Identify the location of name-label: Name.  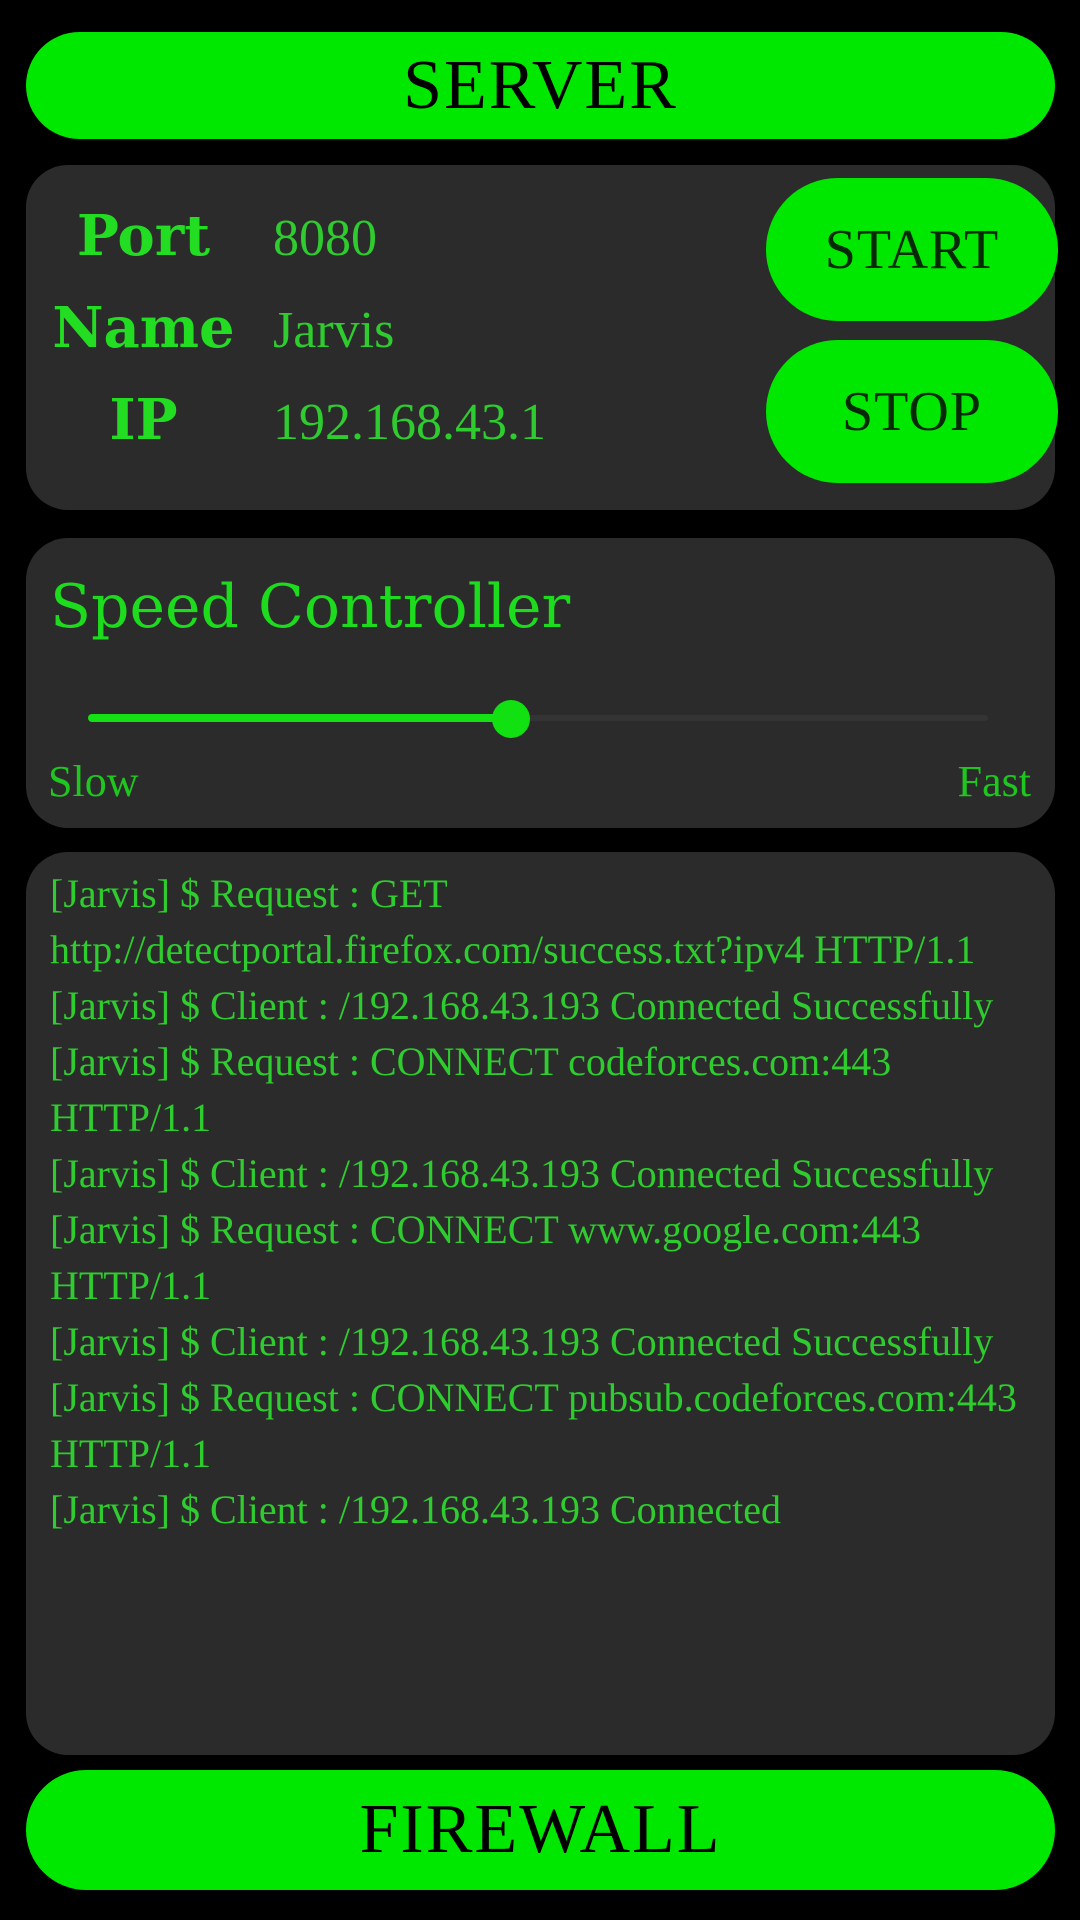
(143, 328).